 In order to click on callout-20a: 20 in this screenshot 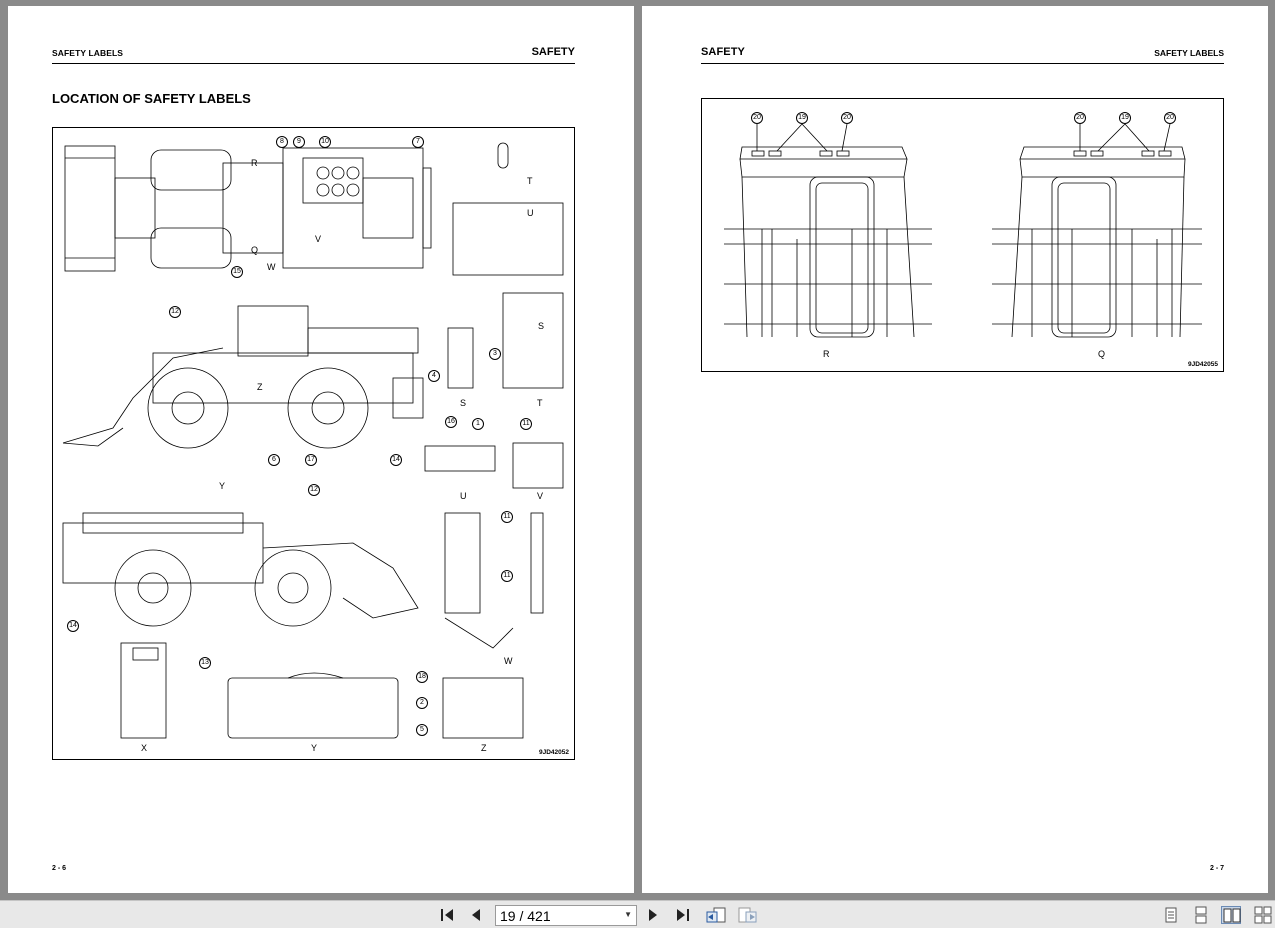, I will do `click(757, 118)`.